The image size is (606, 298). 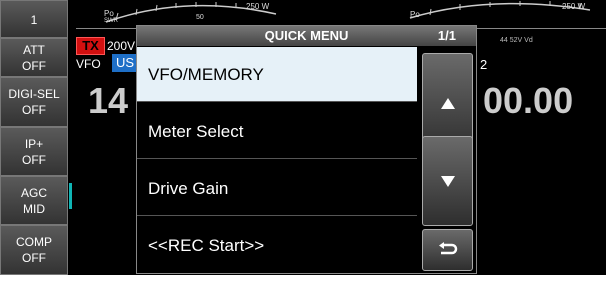 I want to click on menu-item-drive-gain: Drive Gain, so click(x=277, y=188).